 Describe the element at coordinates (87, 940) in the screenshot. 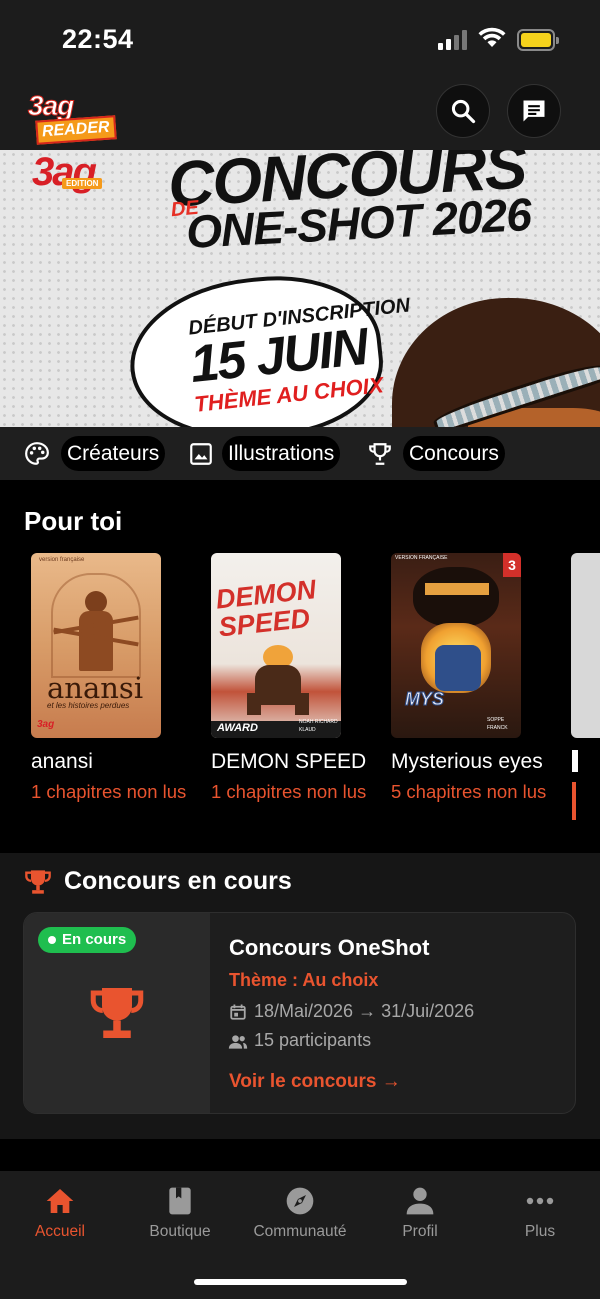

I see `status-badge: En cours` at that location.